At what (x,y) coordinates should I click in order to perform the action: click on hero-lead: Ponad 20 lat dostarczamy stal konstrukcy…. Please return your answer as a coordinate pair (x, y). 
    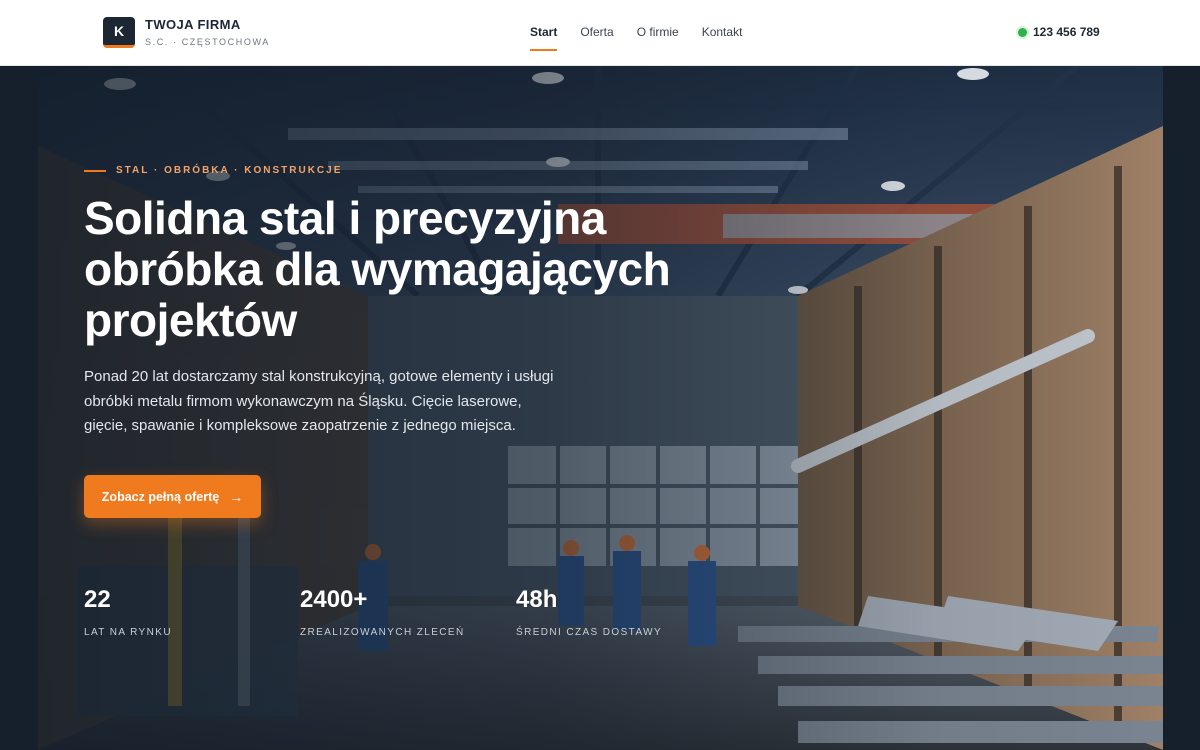
    Looking at the image, I should click on (319, 401).